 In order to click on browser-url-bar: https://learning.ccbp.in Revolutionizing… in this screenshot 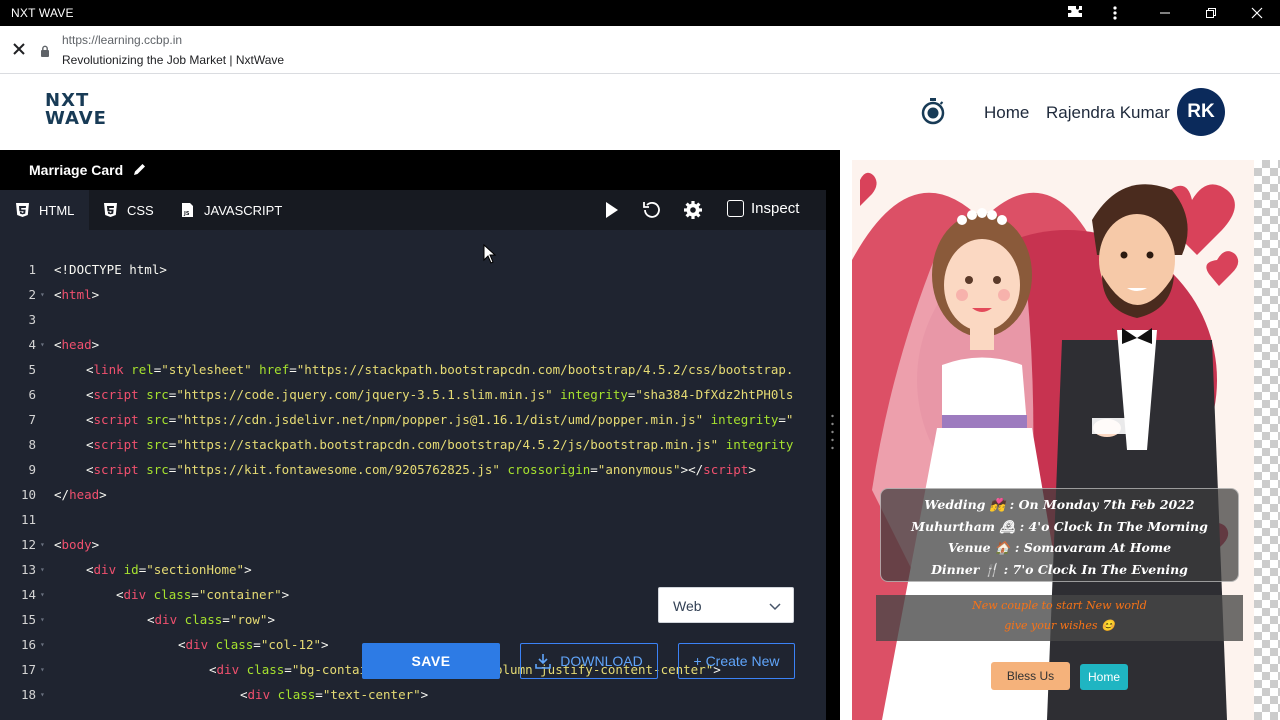, I will do `click(640, 50)`.